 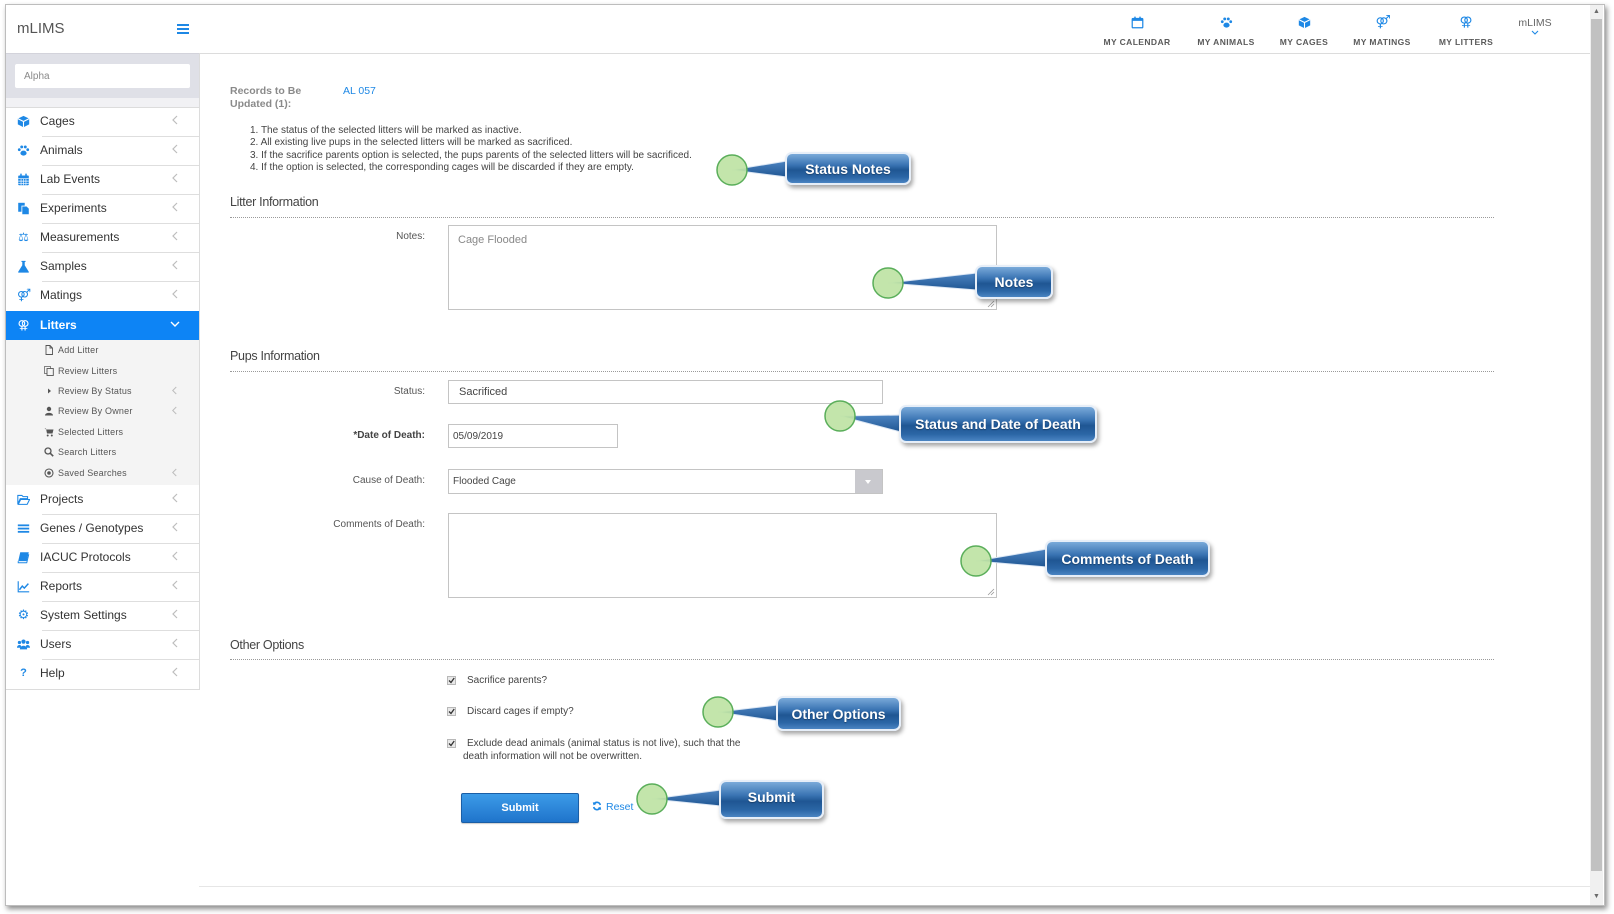 I want to click on copy-icon, so click(x=49, y=371).